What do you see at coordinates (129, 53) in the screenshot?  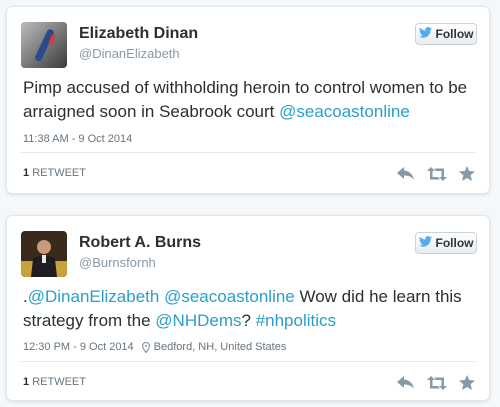 I see `author-handle: @DinanElizabeth` at bounding box center [129, 53].